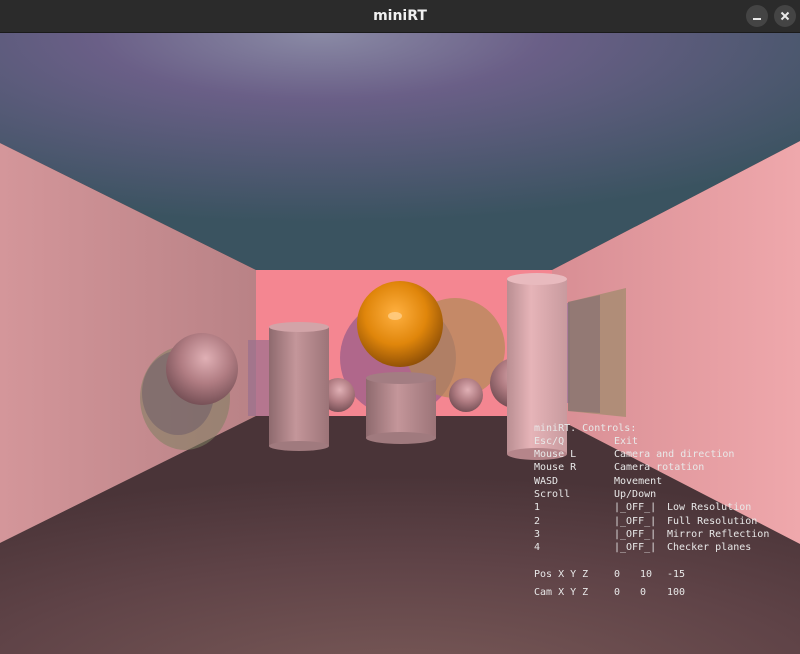  What do you see at coordinates (537, 279) in the screenshot?
I see `tall-cylinder-top` at bounding box center [537, 279].